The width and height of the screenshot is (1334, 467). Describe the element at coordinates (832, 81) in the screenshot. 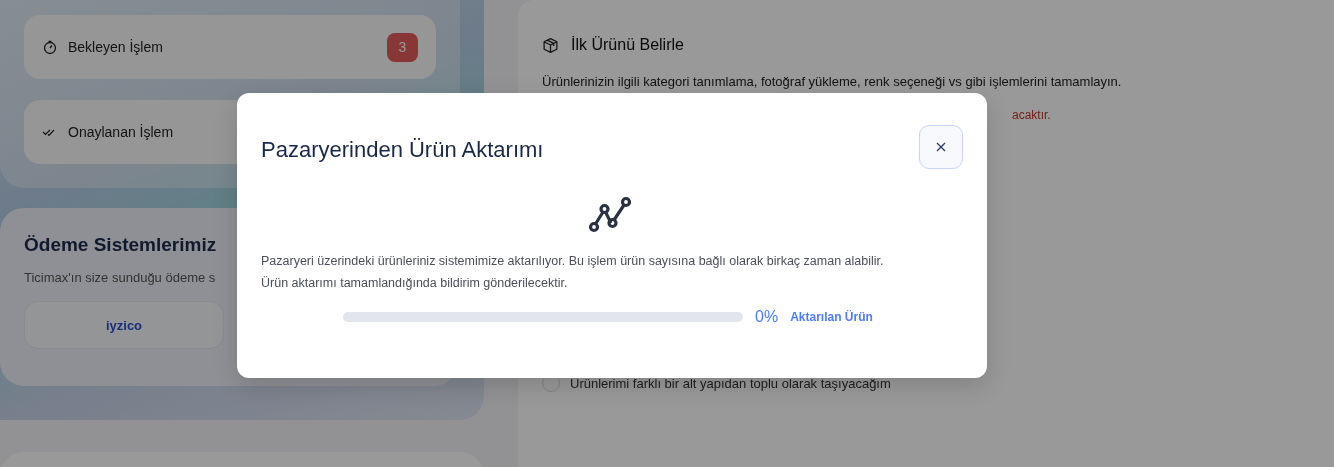

I see `section-description: Ürünlerinizin ilgili kategori tanımlama, fotoğraf yükleme, renk seçeneği vs gibi işlemlerini tamamlayın.` at that location.